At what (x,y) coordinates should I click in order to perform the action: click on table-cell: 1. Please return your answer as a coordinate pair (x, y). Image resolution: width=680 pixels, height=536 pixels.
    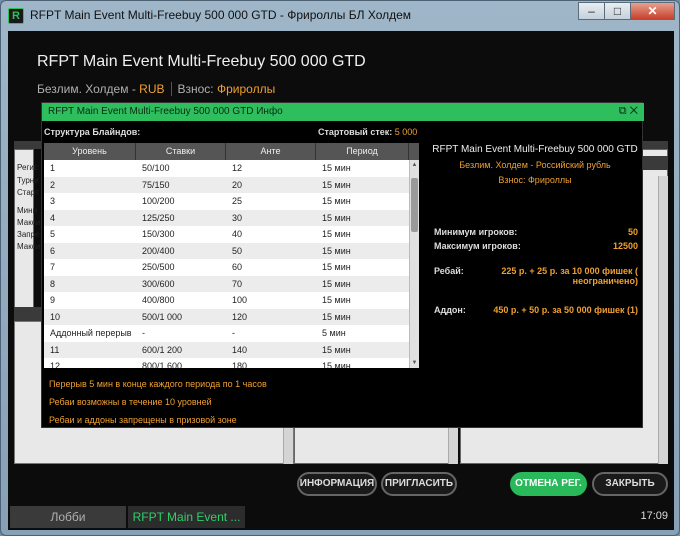
    Looking at the image, I should click on (53, 168).